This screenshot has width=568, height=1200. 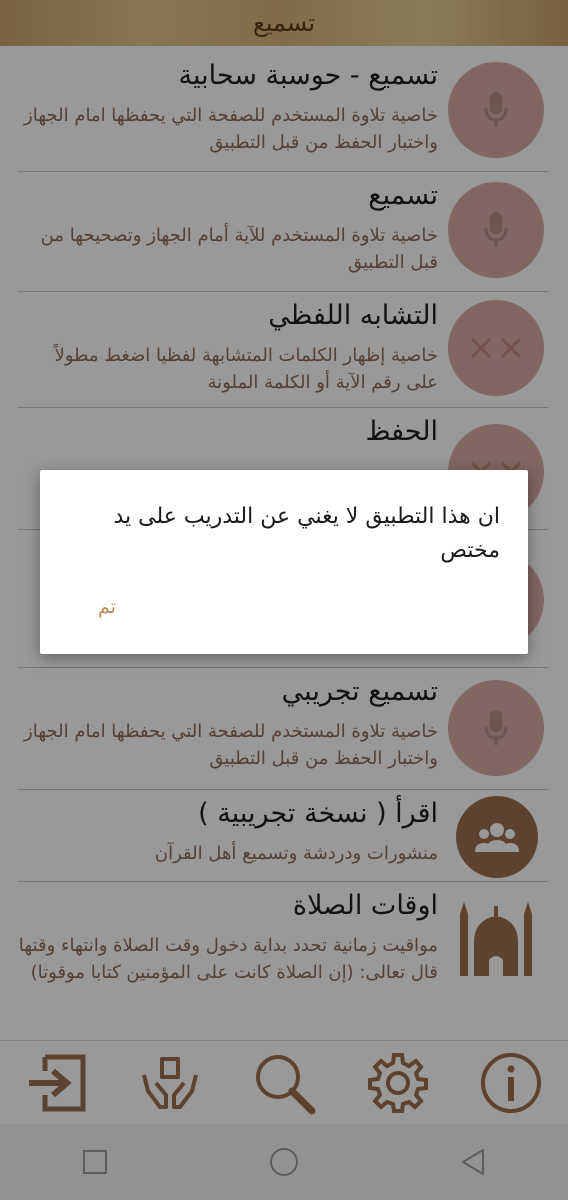 What do you see at coordinates (107, 607) in the screenshot?
I see `ok-button: تم` at bounding box center [107, 607].